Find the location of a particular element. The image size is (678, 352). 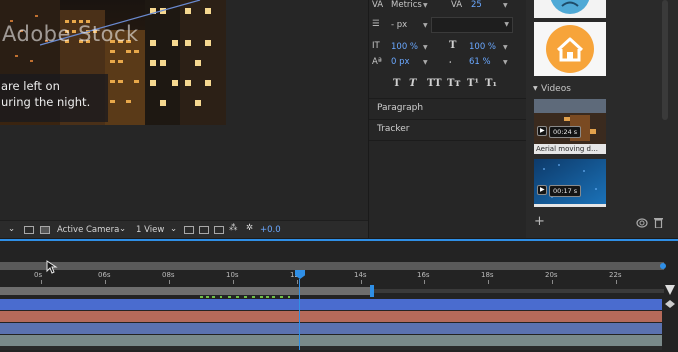

playhead-line is located at coordinates (299, 314).